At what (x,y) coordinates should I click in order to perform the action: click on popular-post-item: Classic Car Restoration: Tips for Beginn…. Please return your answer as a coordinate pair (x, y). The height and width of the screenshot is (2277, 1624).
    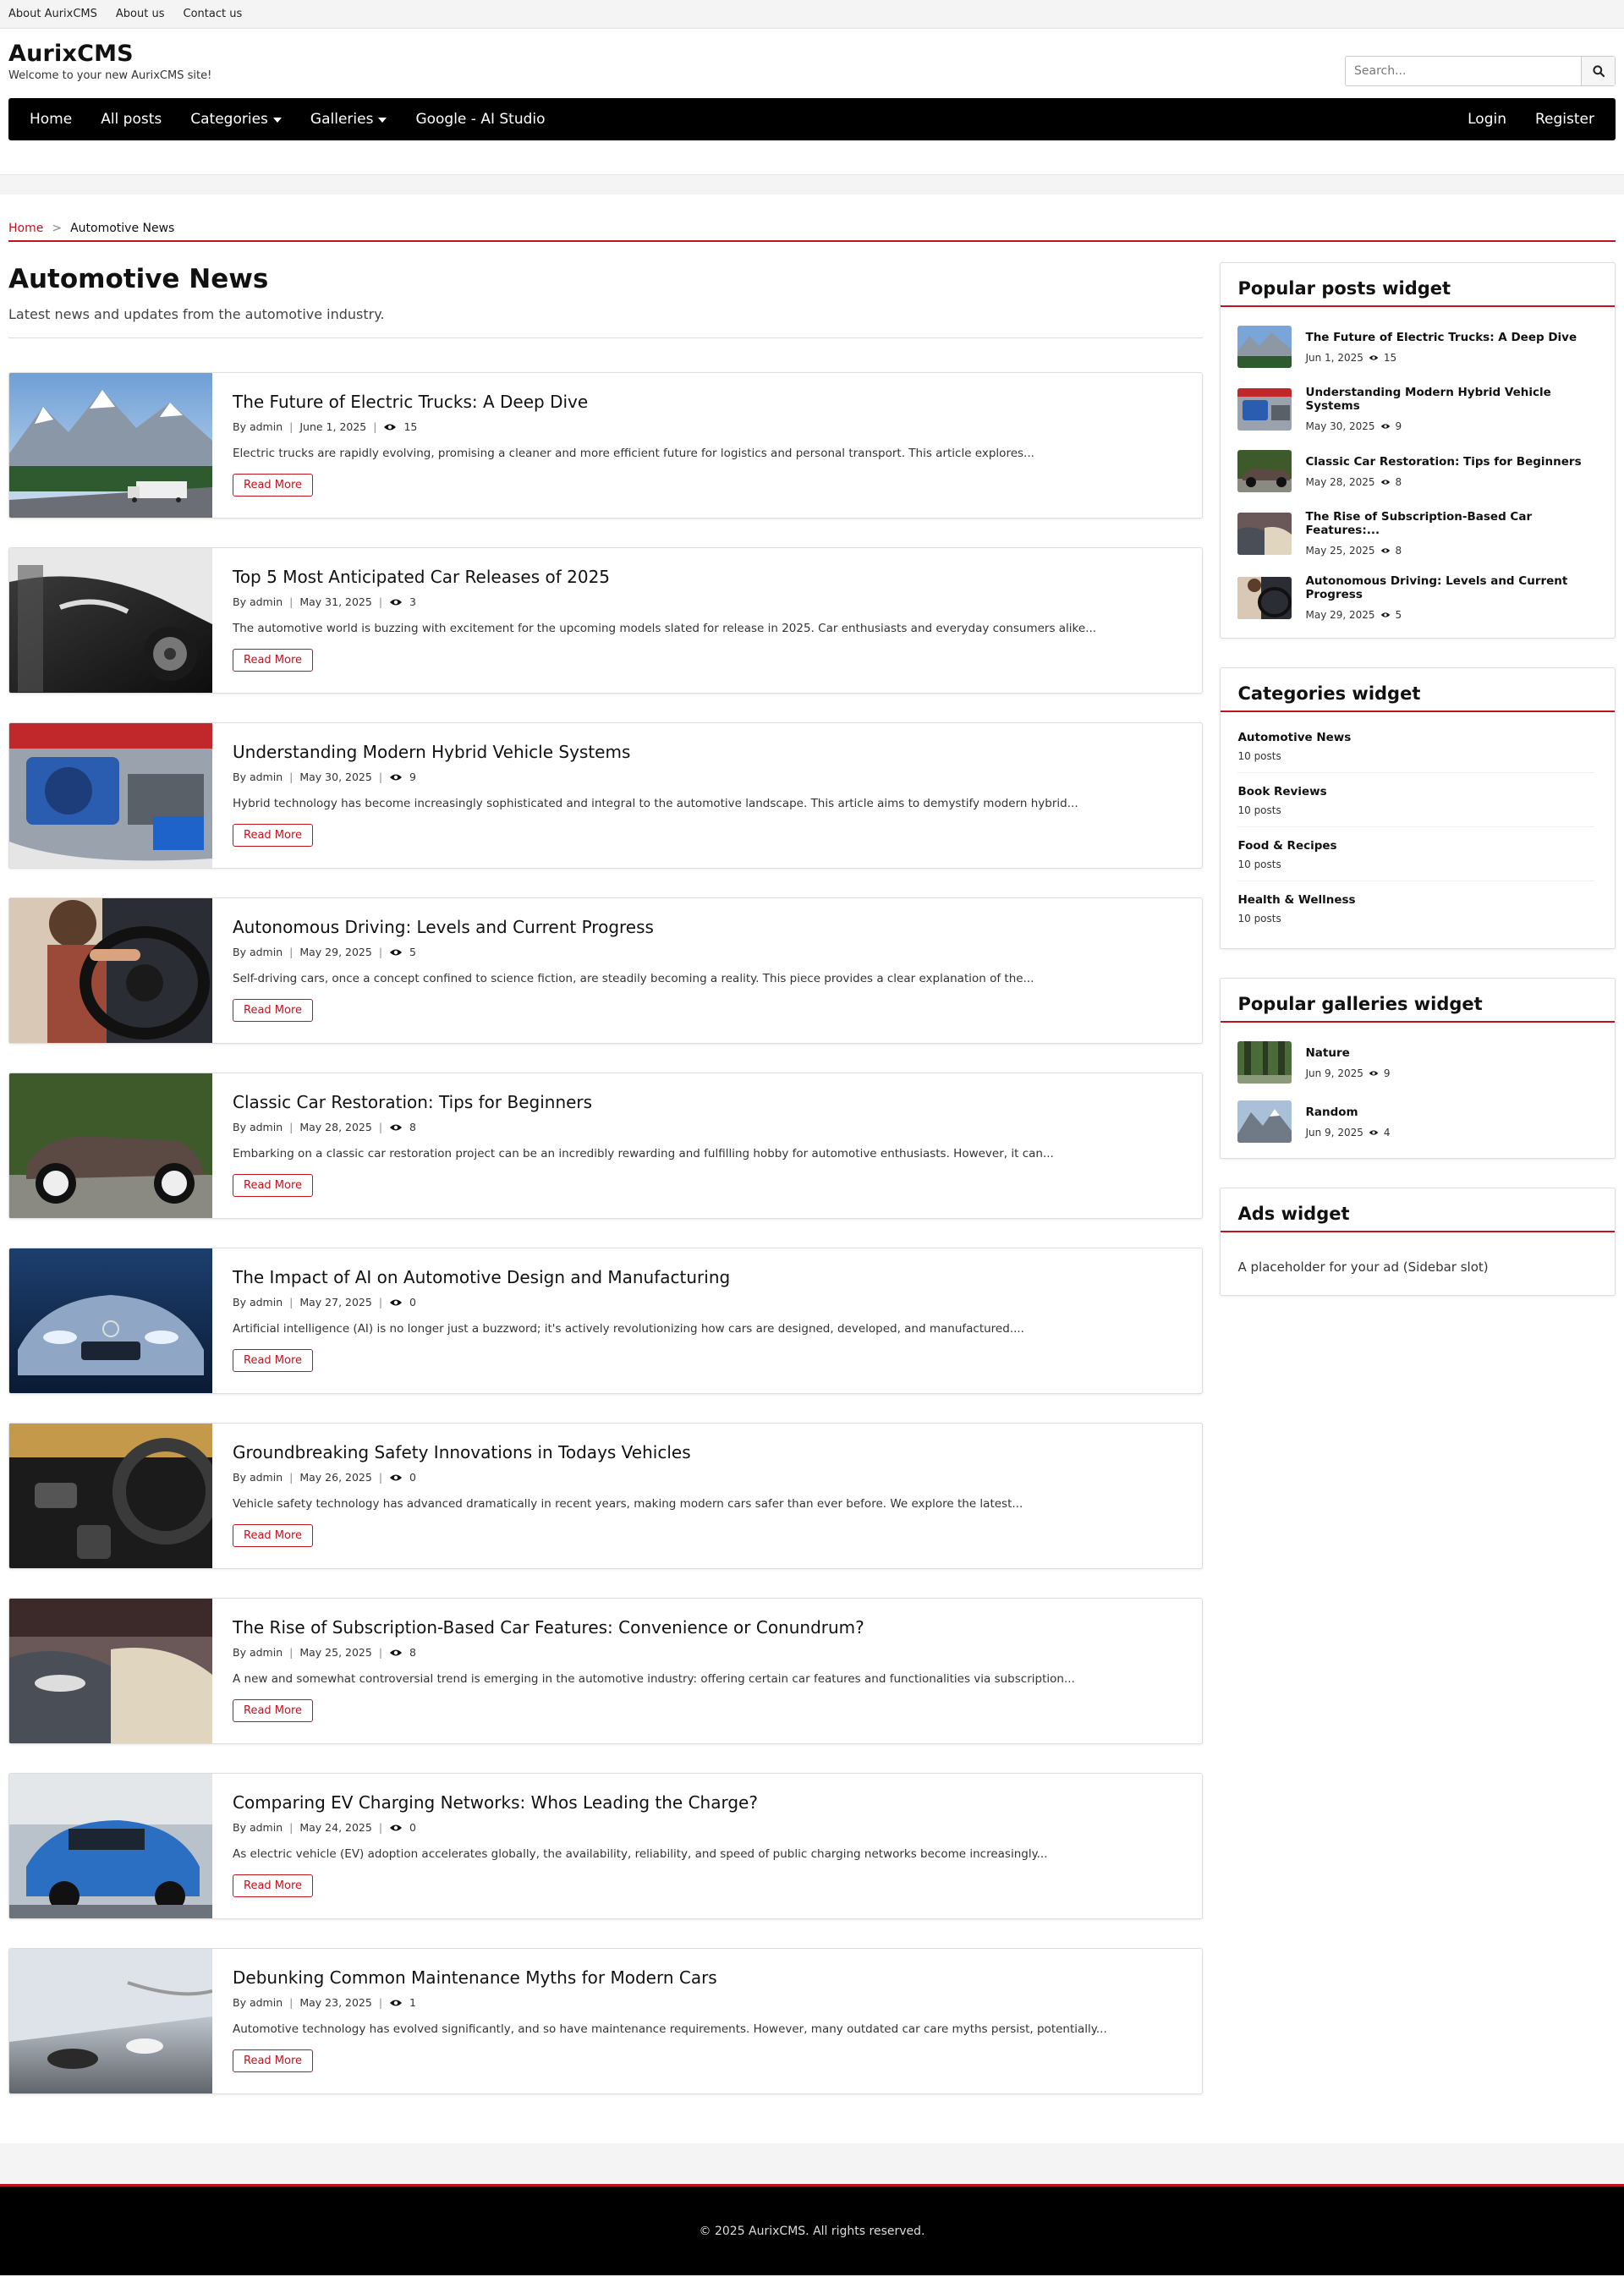
    Looking at the image, I should click on (1415, 471).